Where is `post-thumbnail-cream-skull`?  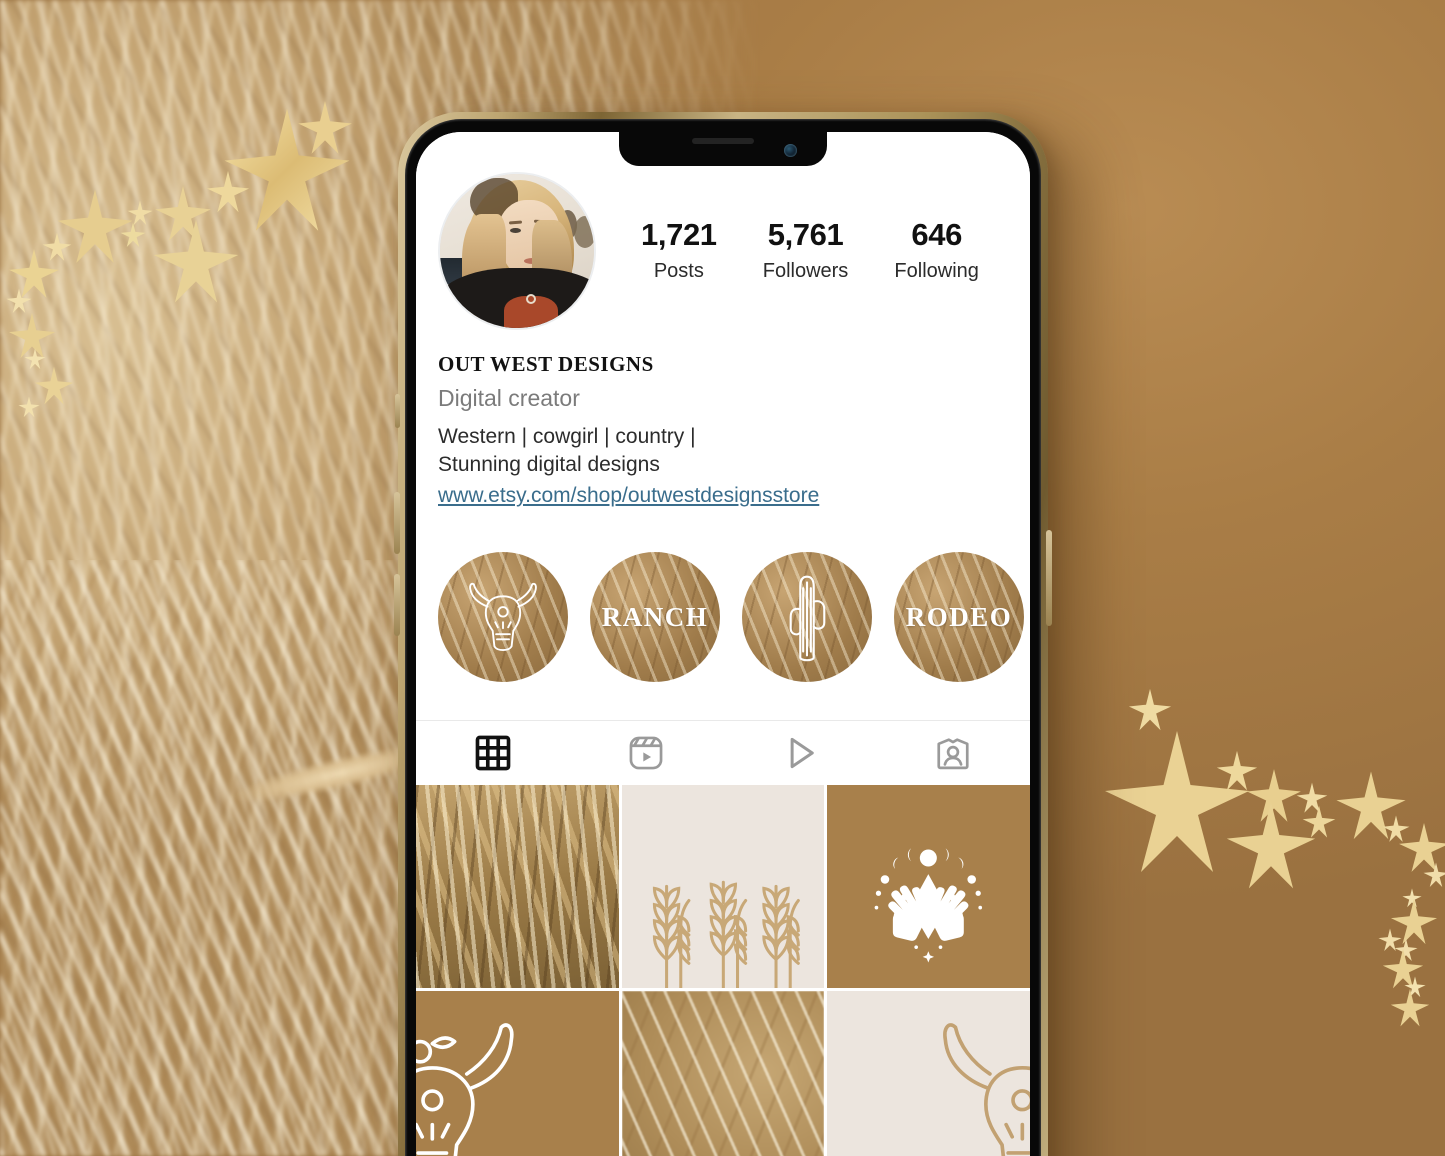
post-thumbnail-cream-skull is located at coordinates (928, 1073).